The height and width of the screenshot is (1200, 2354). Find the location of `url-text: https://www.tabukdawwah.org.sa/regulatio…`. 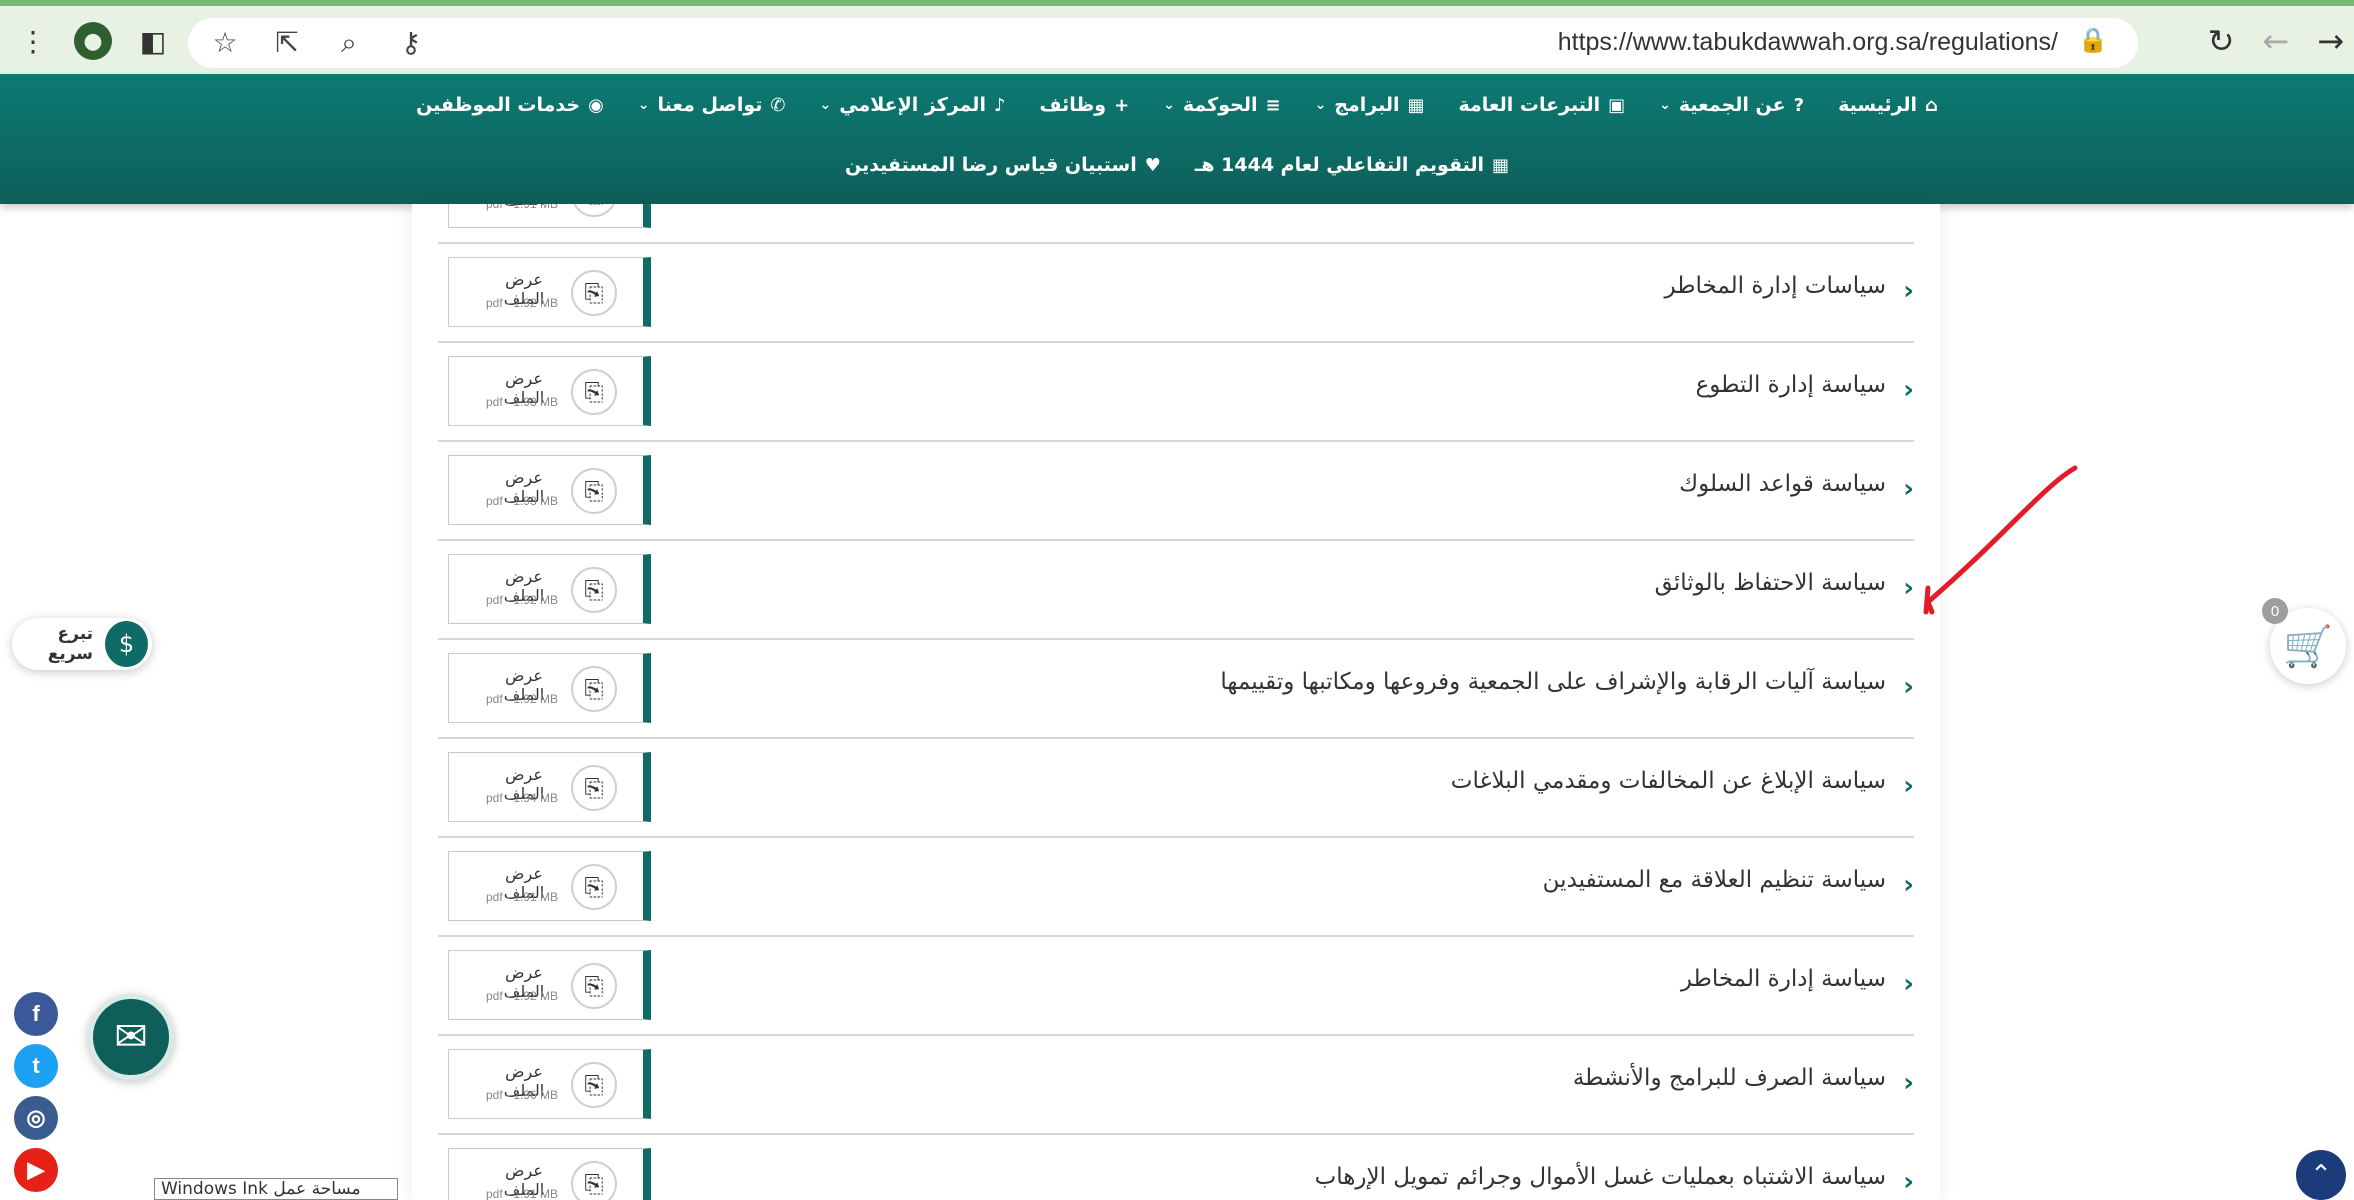

url-text: https://www.tabukdawwah.org.sa/regulatio… is located at coordinates (1808, 42).